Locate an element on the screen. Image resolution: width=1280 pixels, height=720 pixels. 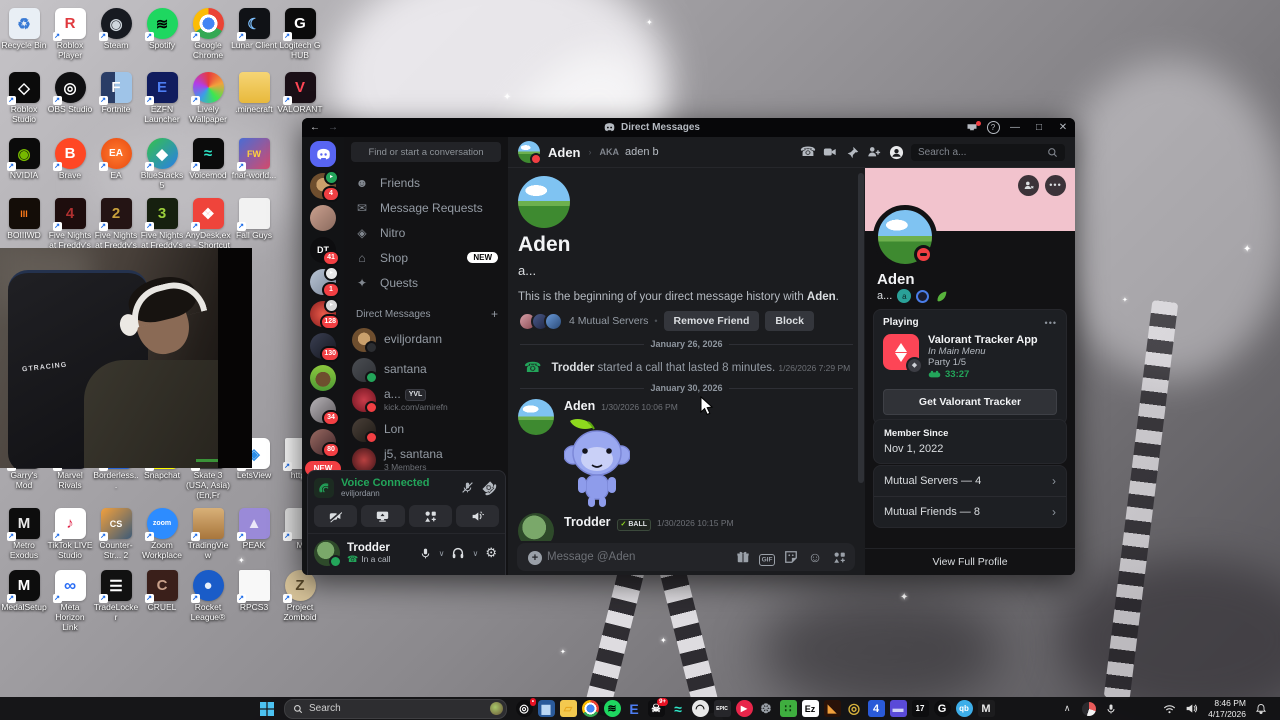
server-icon: ▸ 128 is located at coordinates (325, 314).